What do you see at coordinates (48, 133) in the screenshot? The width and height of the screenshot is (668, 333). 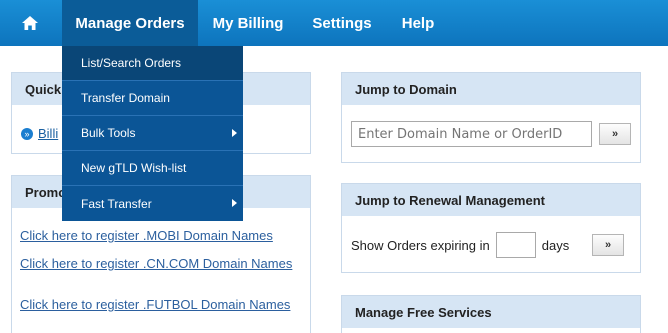 I see `billing-link-label: Billi` at bounding box center [48, 133].